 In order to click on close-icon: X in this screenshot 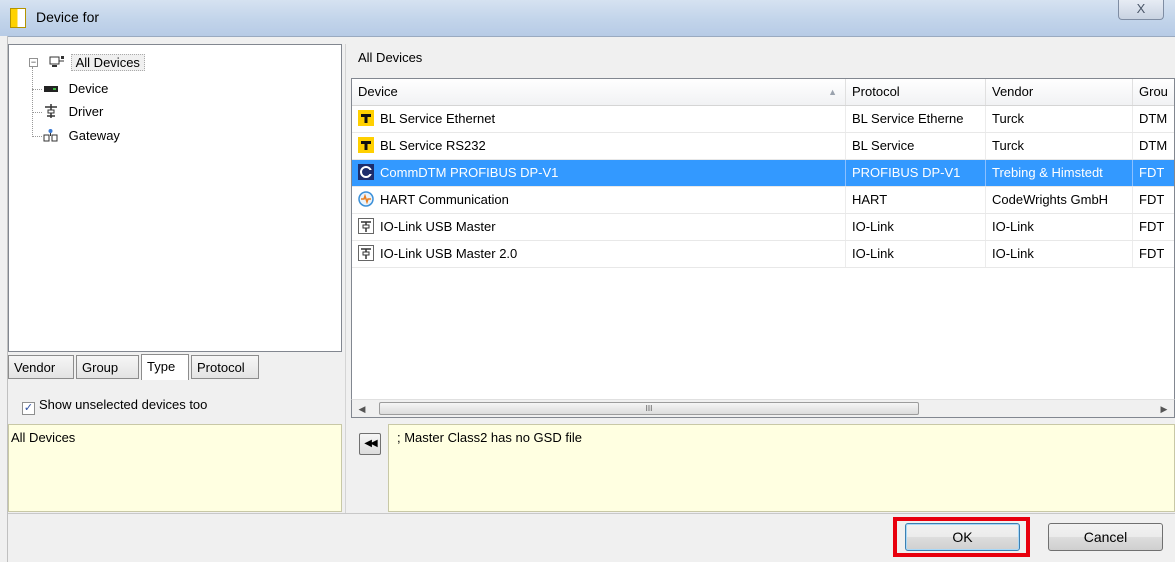, I will do `click(1141, 8)`.